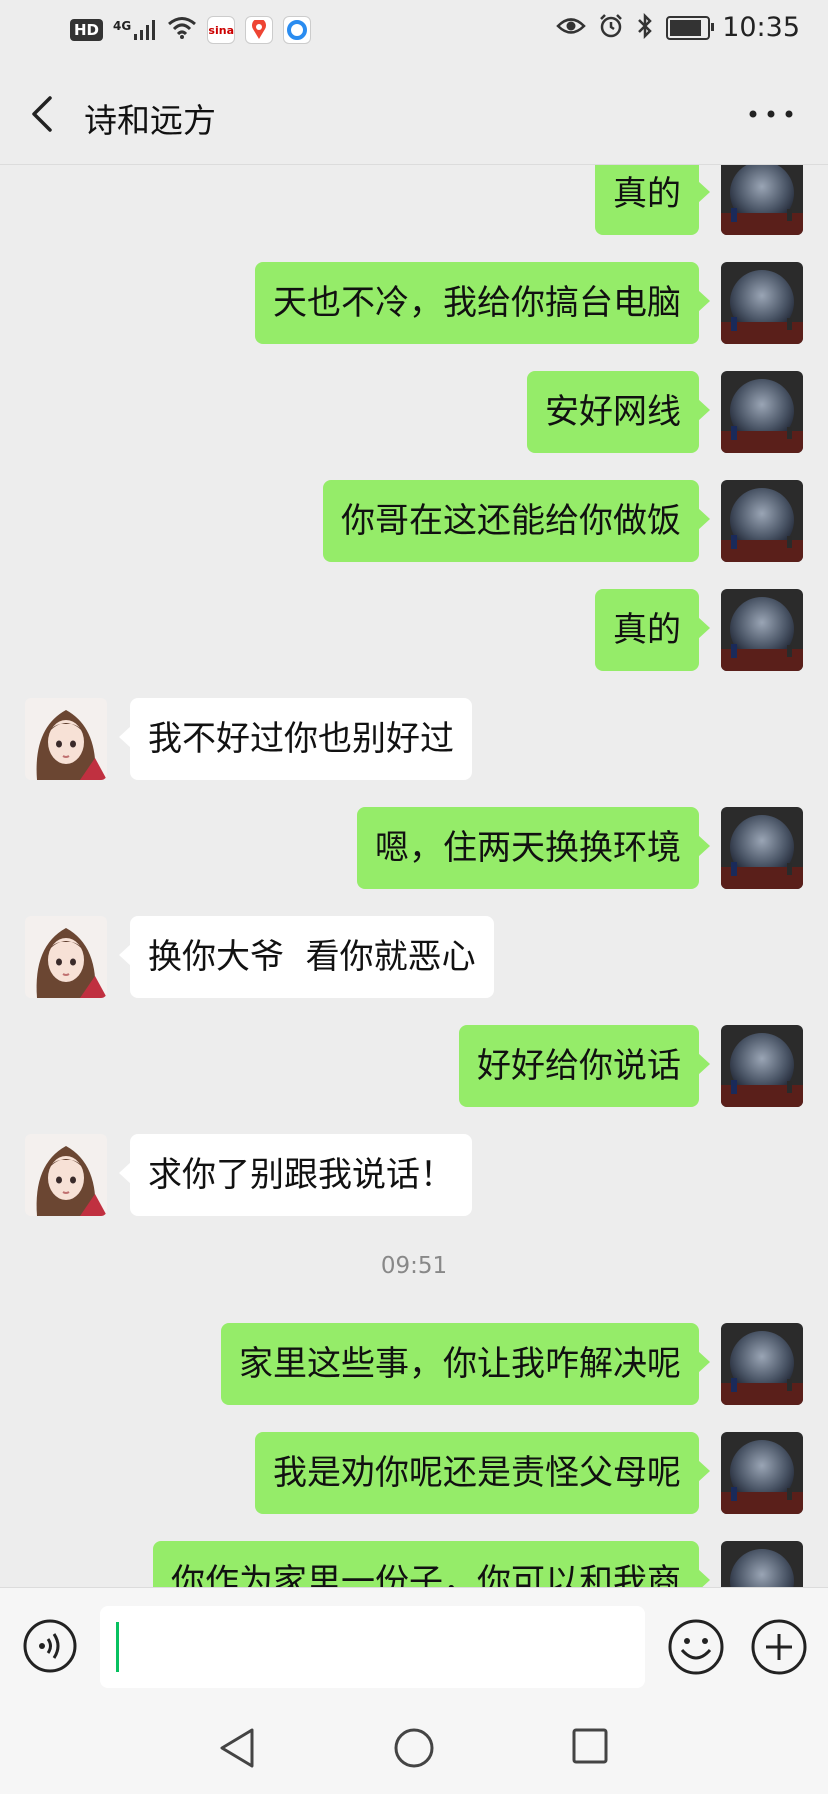  Describe the element at coordinates (414, 1079) in the screenshot. I see `message-row: 好好给你说话` at that location.